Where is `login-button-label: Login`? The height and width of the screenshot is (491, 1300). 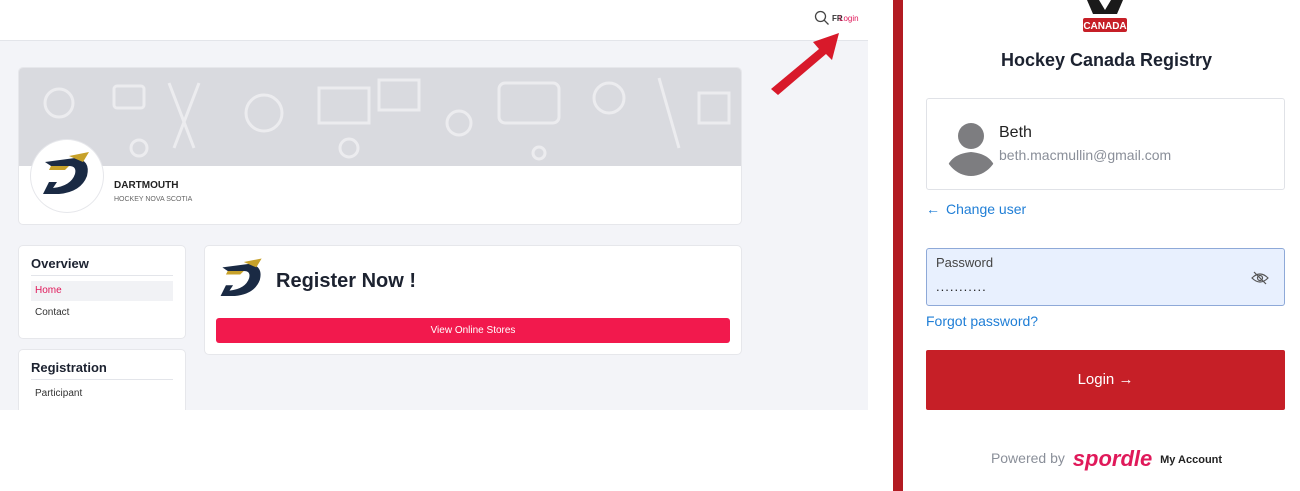
login-button-label: Login is located at coordinates (1096, 379).